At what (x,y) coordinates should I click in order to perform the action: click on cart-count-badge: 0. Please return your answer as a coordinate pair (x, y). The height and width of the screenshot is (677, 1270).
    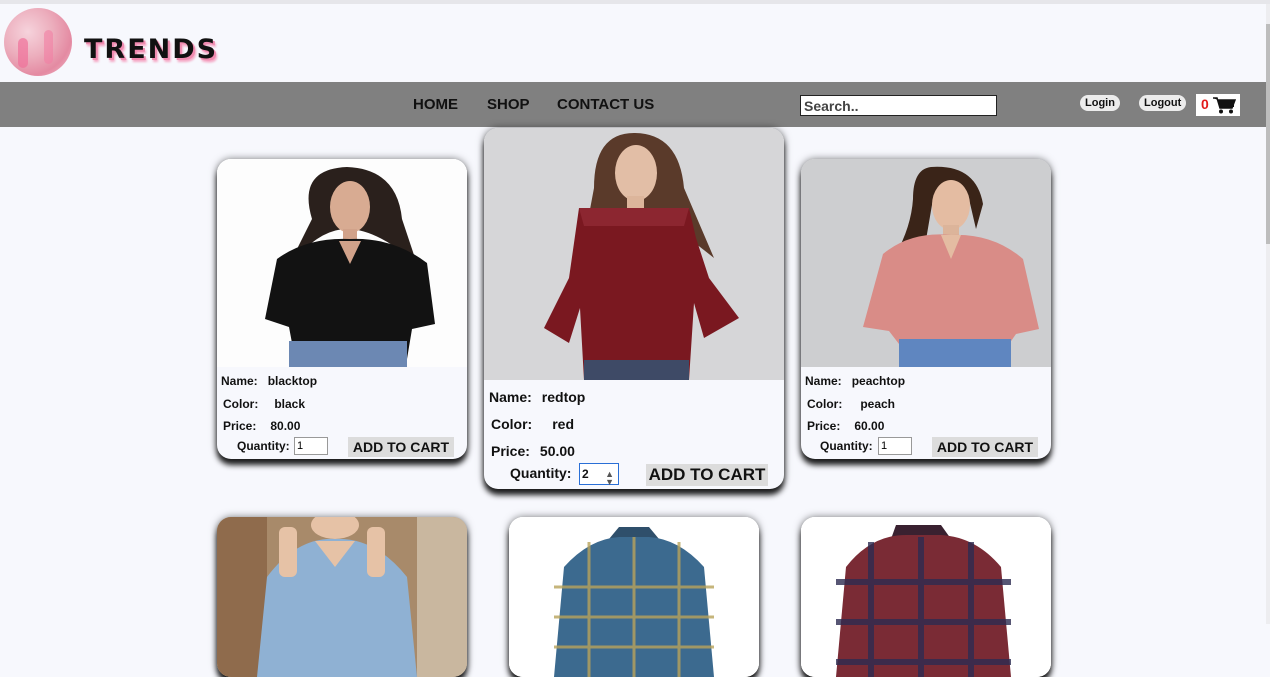
    Looking at the image, I should click on (1205, 104).